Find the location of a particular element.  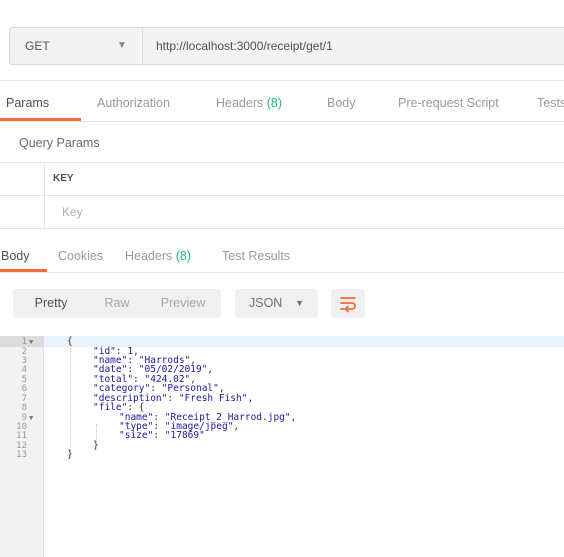

line-number: 1 is located at coordinates (24, 342).